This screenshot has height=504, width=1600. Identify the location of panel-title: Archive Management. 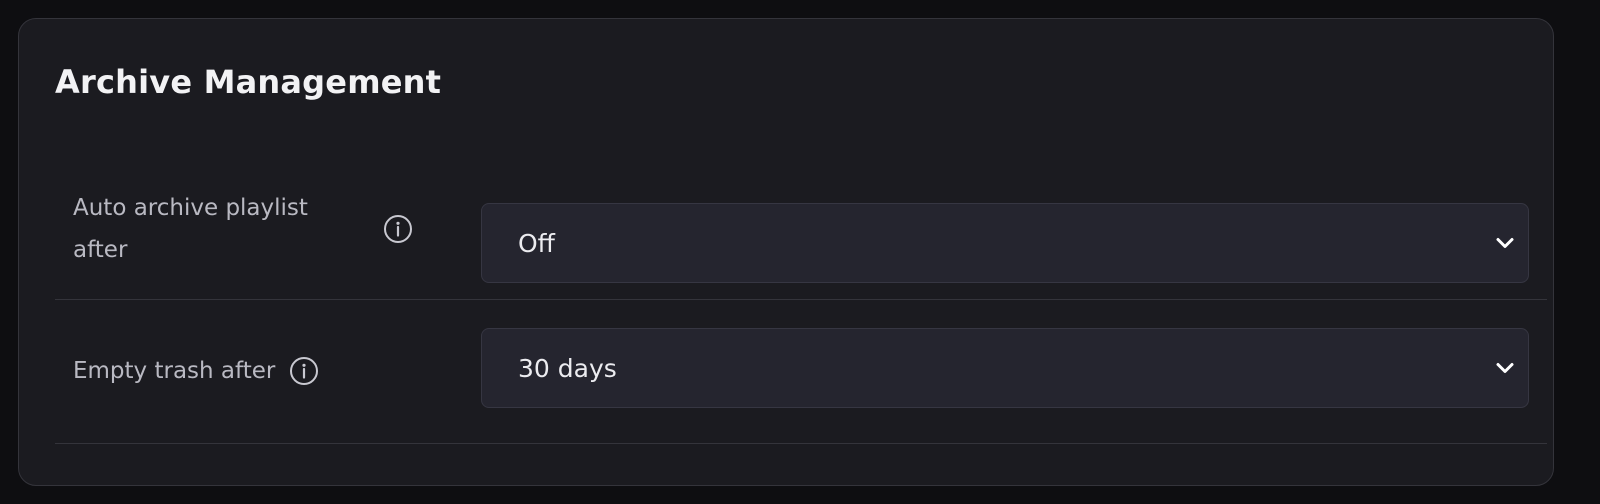
(248, 82).